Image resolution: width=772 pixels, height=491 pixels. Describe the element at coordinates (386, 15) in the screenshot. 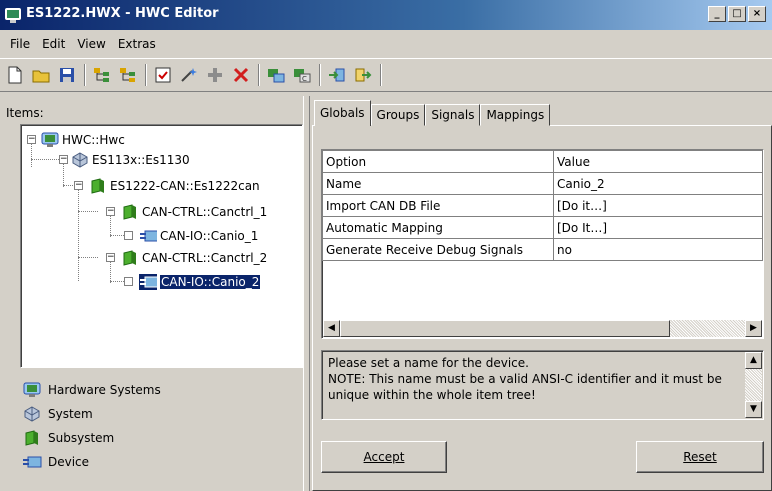

I see `title-bar: ES1222.HWX - HWC Editor _ □ ×` at that location.